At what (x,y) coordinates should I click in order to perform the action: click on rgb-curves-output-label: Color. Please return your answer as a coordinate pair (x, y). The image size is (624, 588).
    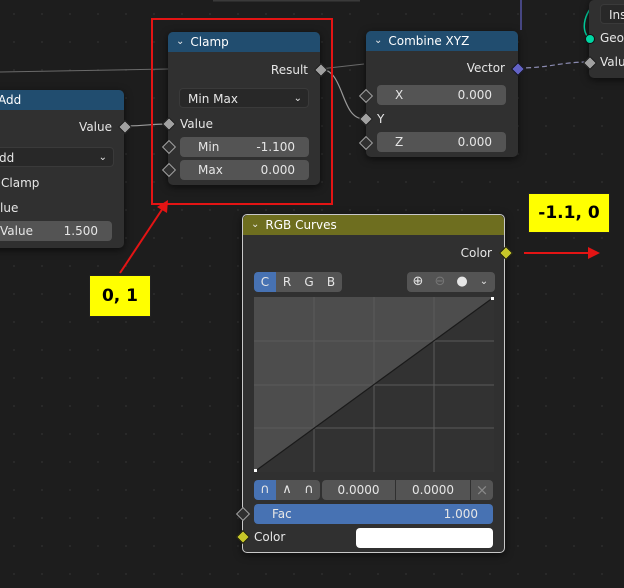
    Looking at the image, I should click on (476, 253).